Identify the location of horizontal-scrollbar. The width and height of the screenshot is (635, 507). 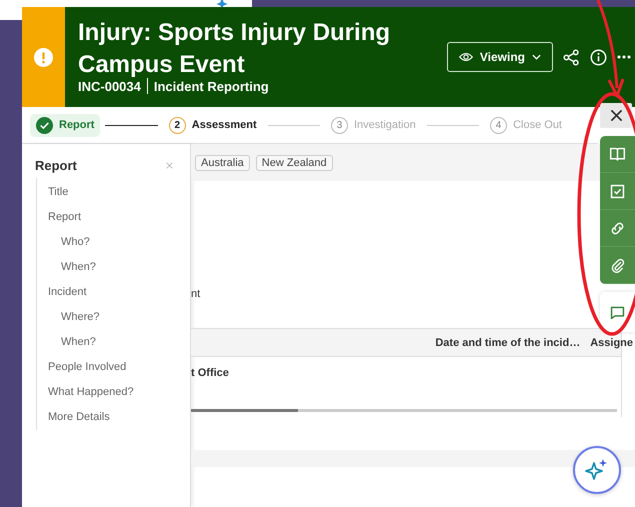
(404, 410).